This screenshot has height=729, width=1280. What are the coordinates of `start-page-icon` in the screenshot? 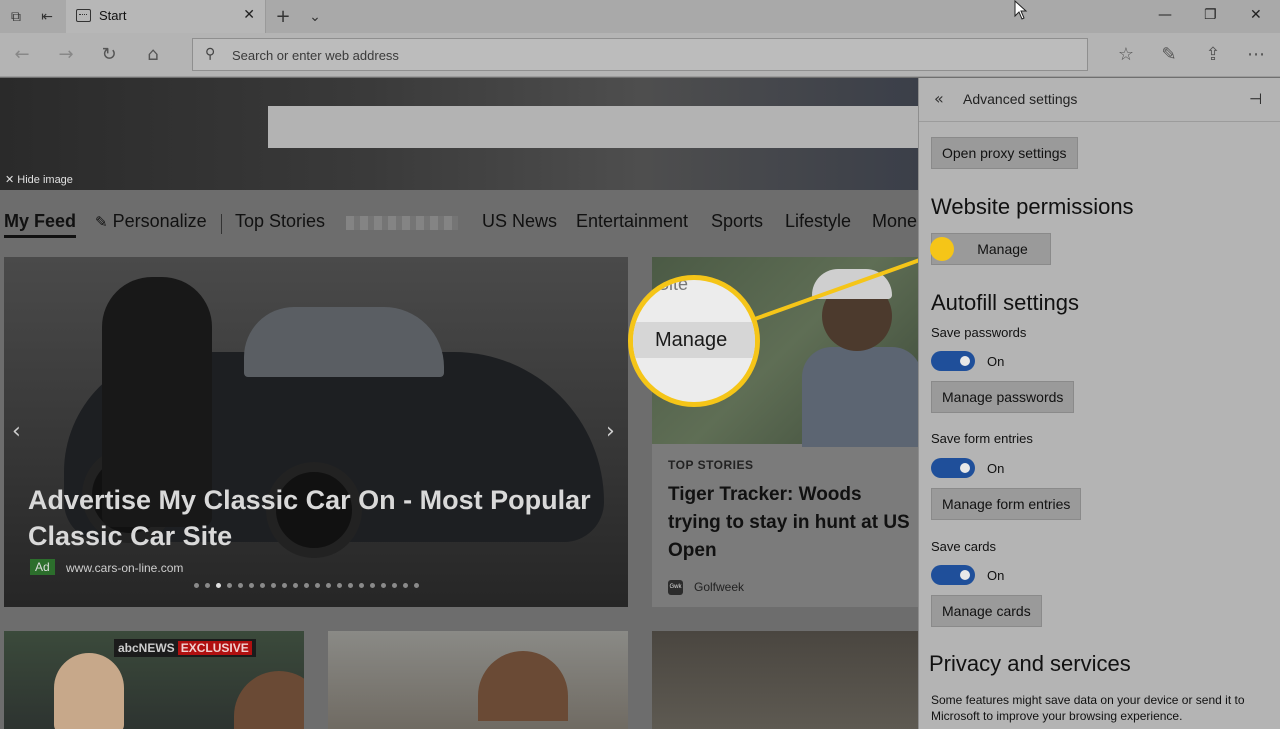 It's located at (83, 15).